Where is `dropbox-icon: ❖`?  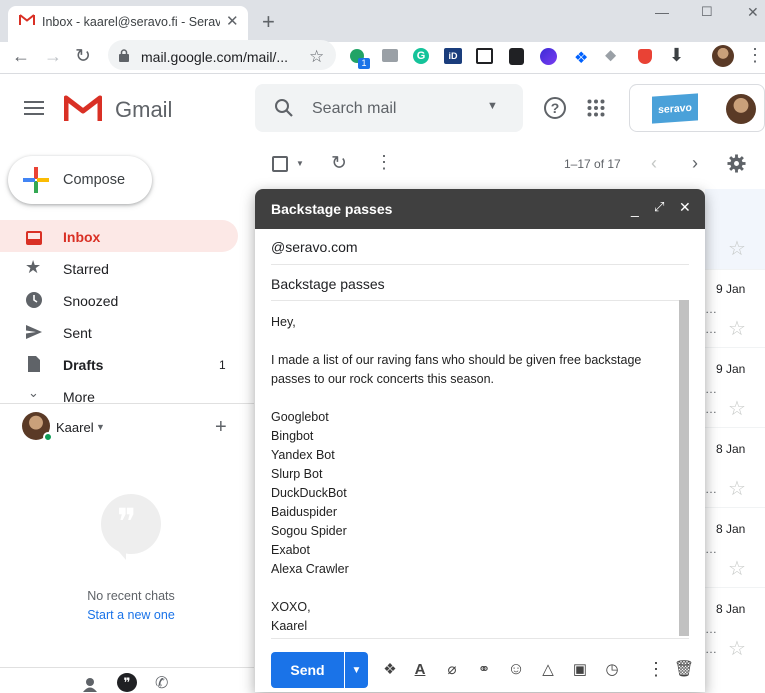 dropbox-icon: ❖ is located at coordinates (581, 58).